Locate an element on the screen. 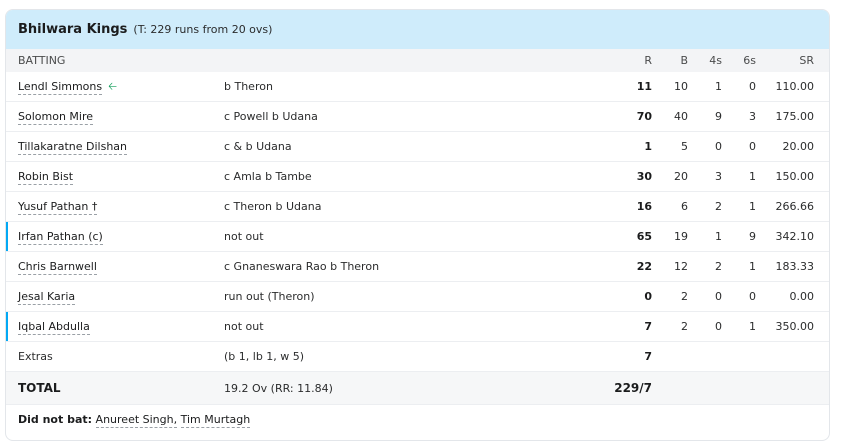  dismissal: c Theron b Udana is located at coordinates (273, 206).